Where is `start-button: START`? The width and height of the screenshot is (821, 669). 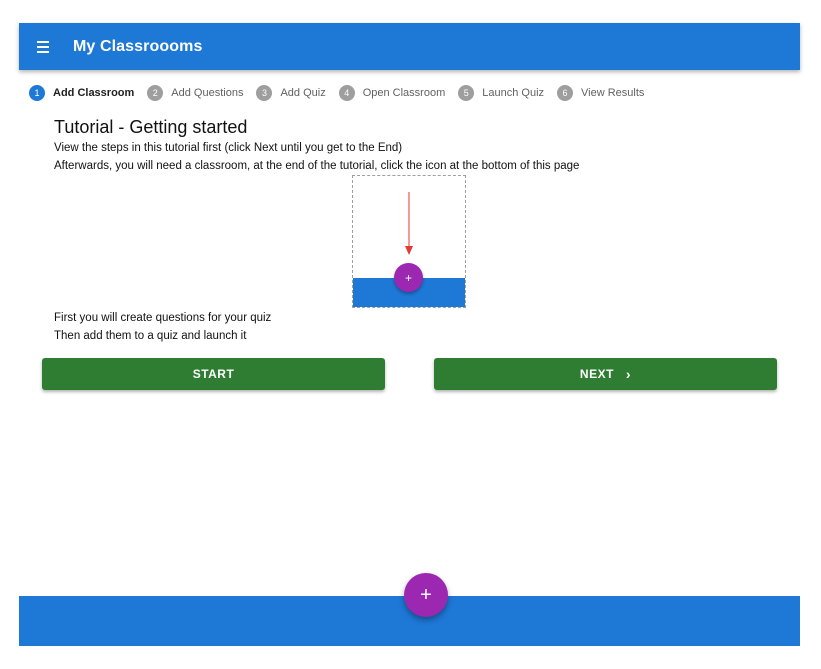 start-button: START is located at coordinates (213, 374).